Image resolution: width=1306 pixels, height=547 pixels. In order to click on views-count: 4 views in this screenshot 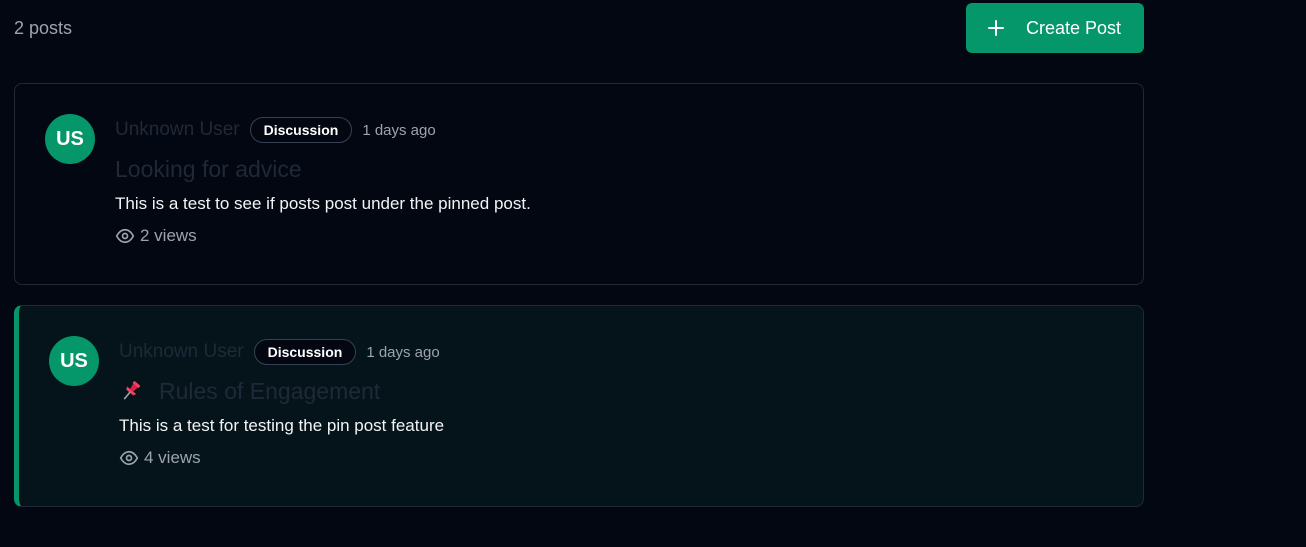, I will do `click(172, 457)`.